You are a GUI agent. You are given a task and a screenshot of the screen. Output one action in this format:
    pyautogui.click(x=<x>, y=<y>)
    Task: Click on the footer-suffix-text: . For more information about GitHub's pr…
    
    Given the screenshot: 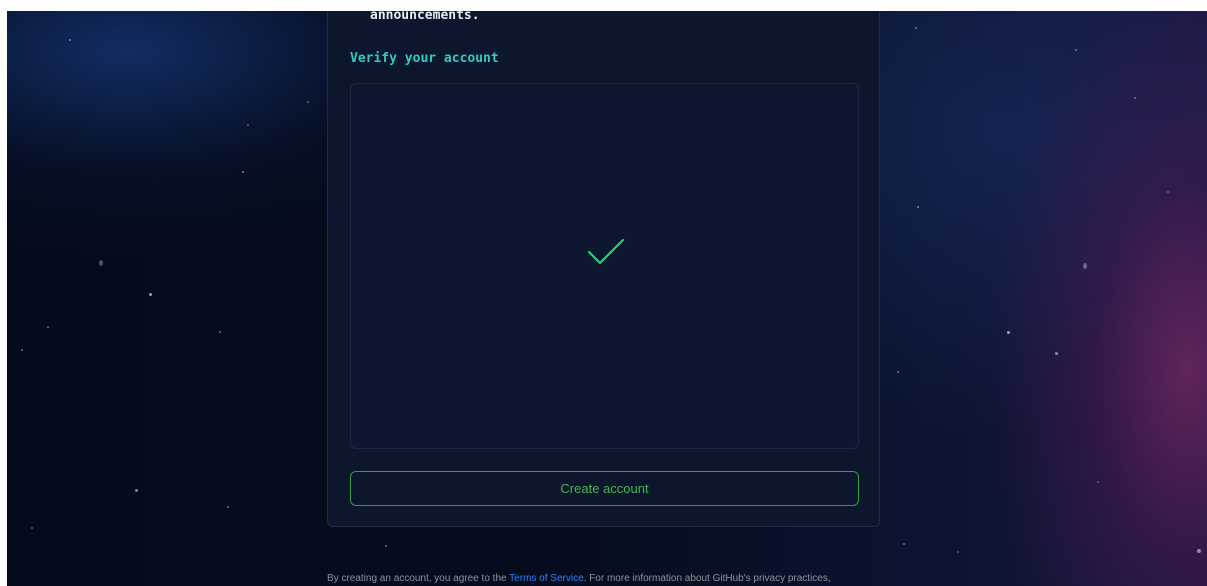 What is the action you would take?
    pyautogui.click(x=707, y=578)
    